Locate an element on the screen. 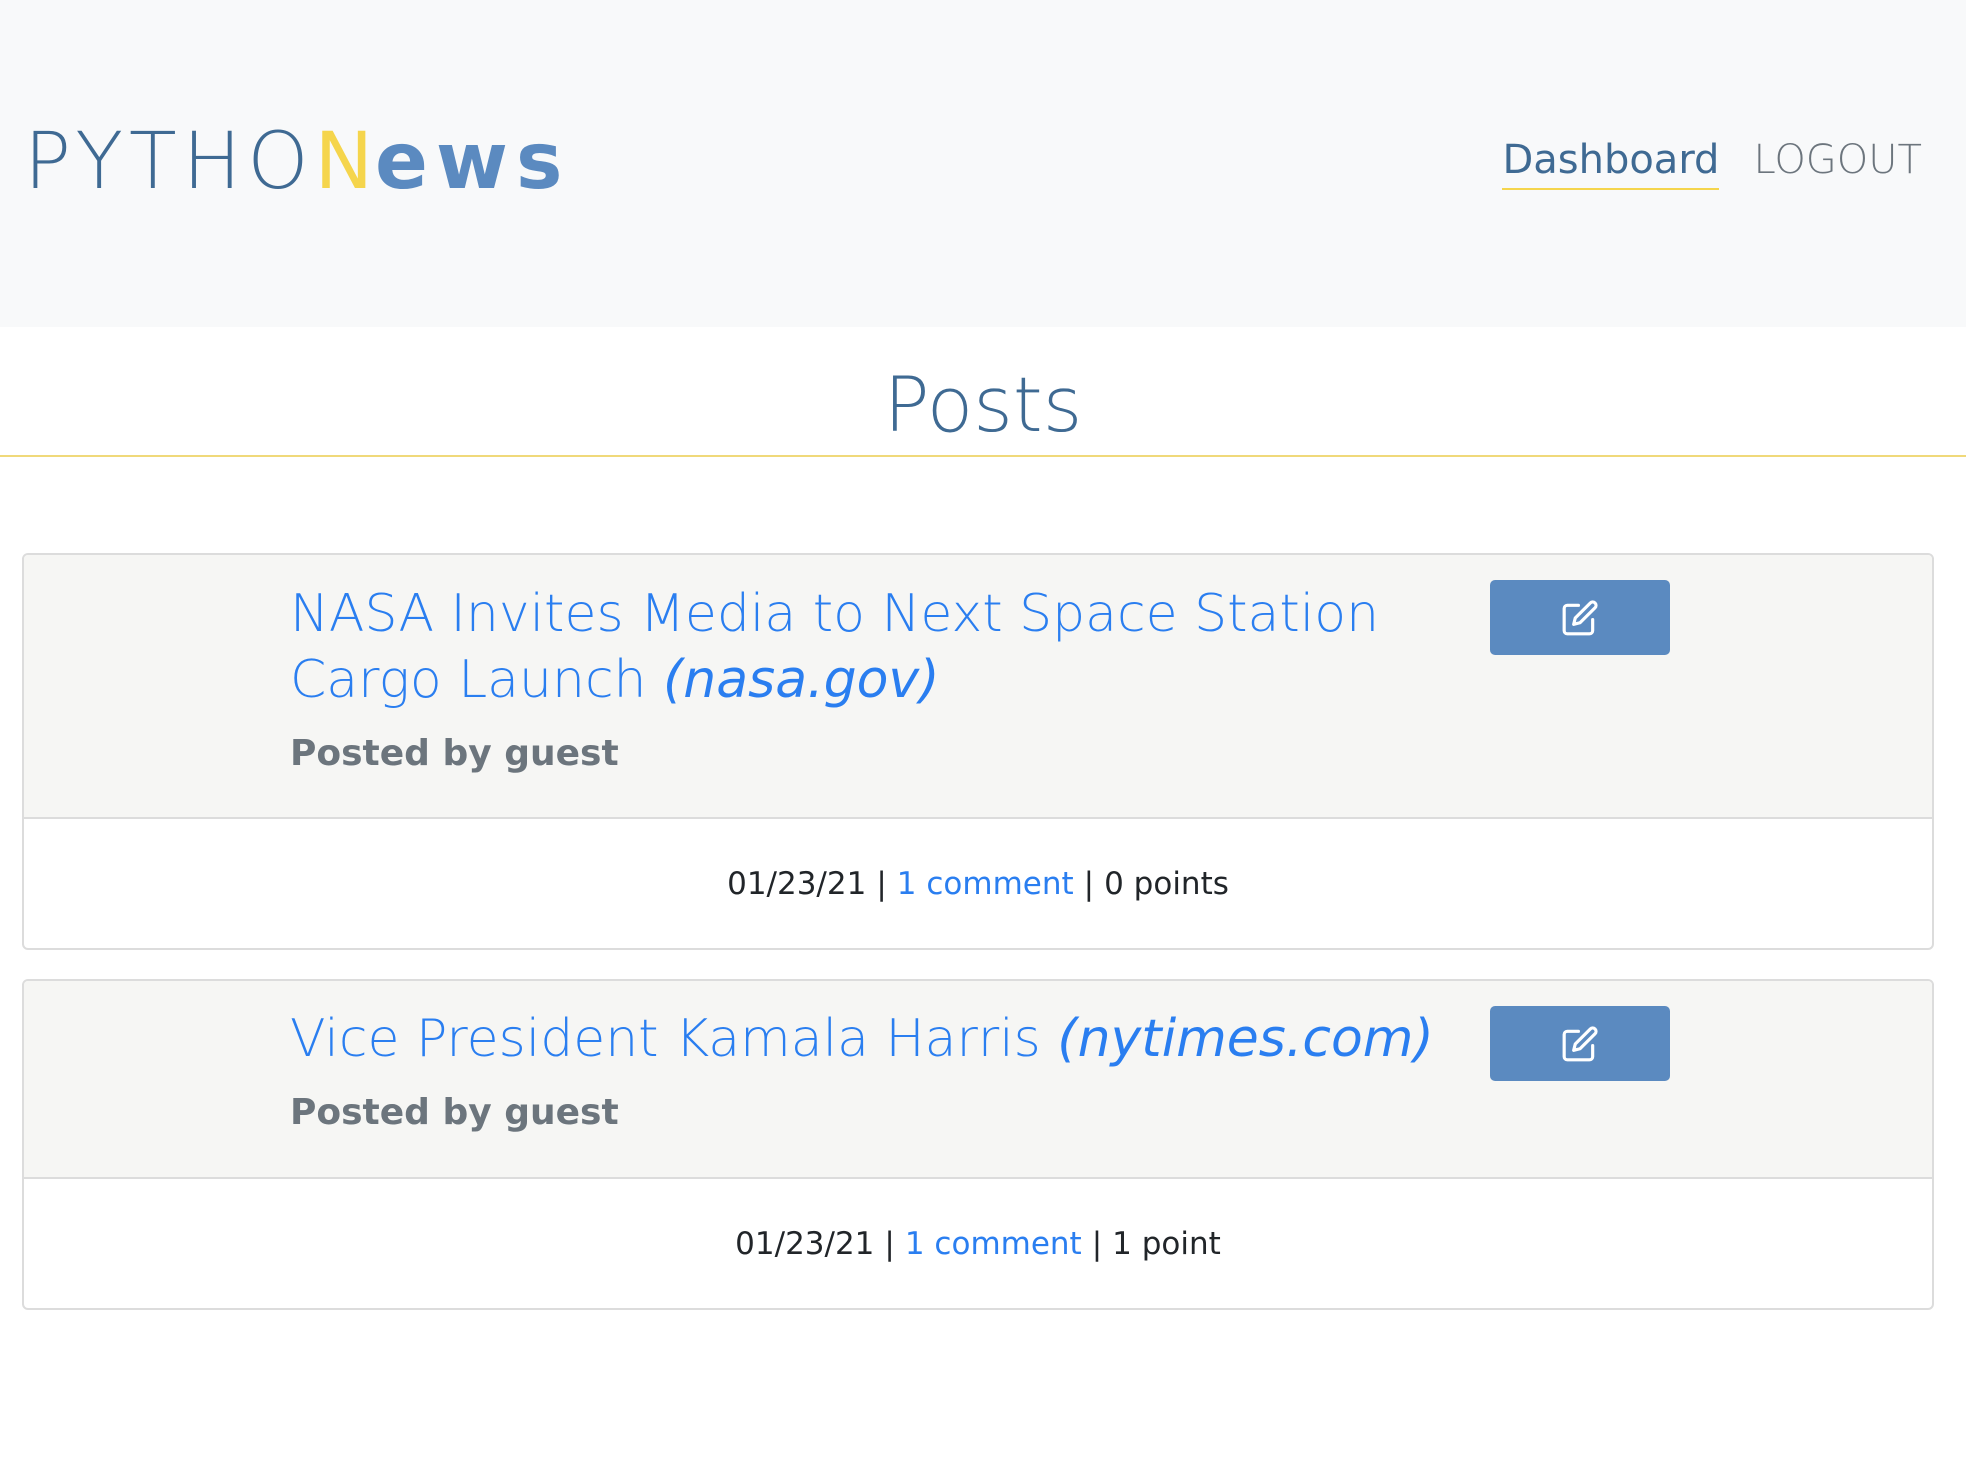 The image size is (1966, 1459). title-divider is located at coordinates (983, 456).